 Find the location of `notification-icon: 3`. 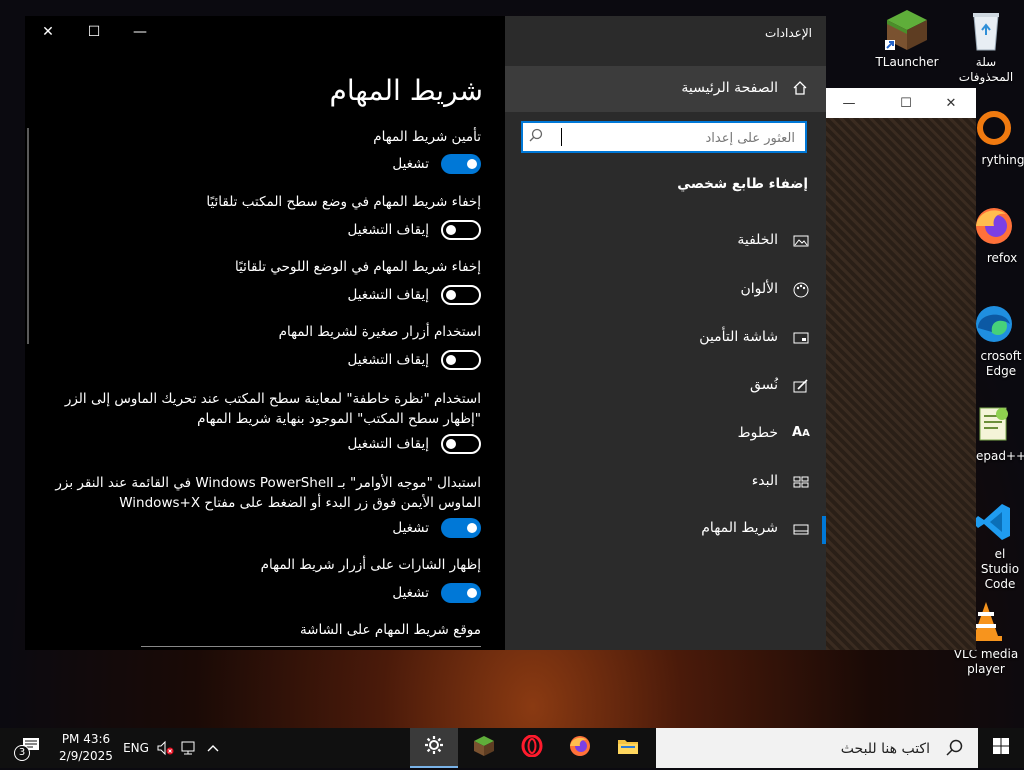

notification-icon: 3 is located at coordinates (27, 749).